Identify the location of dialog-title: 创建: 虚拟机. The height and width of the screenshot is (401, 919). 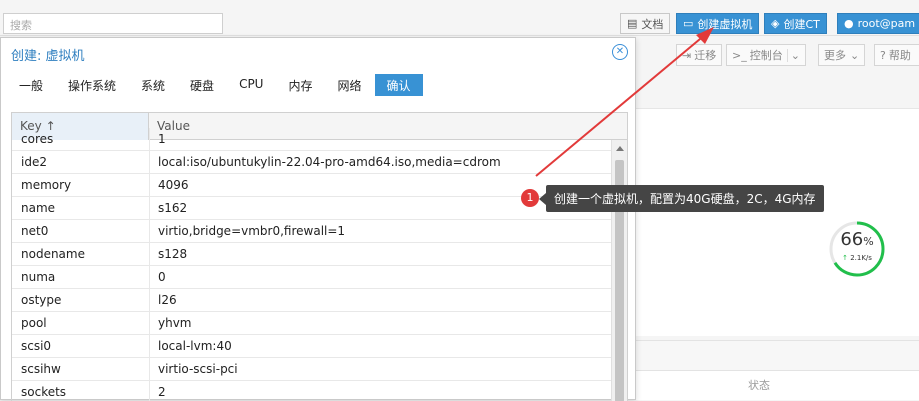
(48, 56).